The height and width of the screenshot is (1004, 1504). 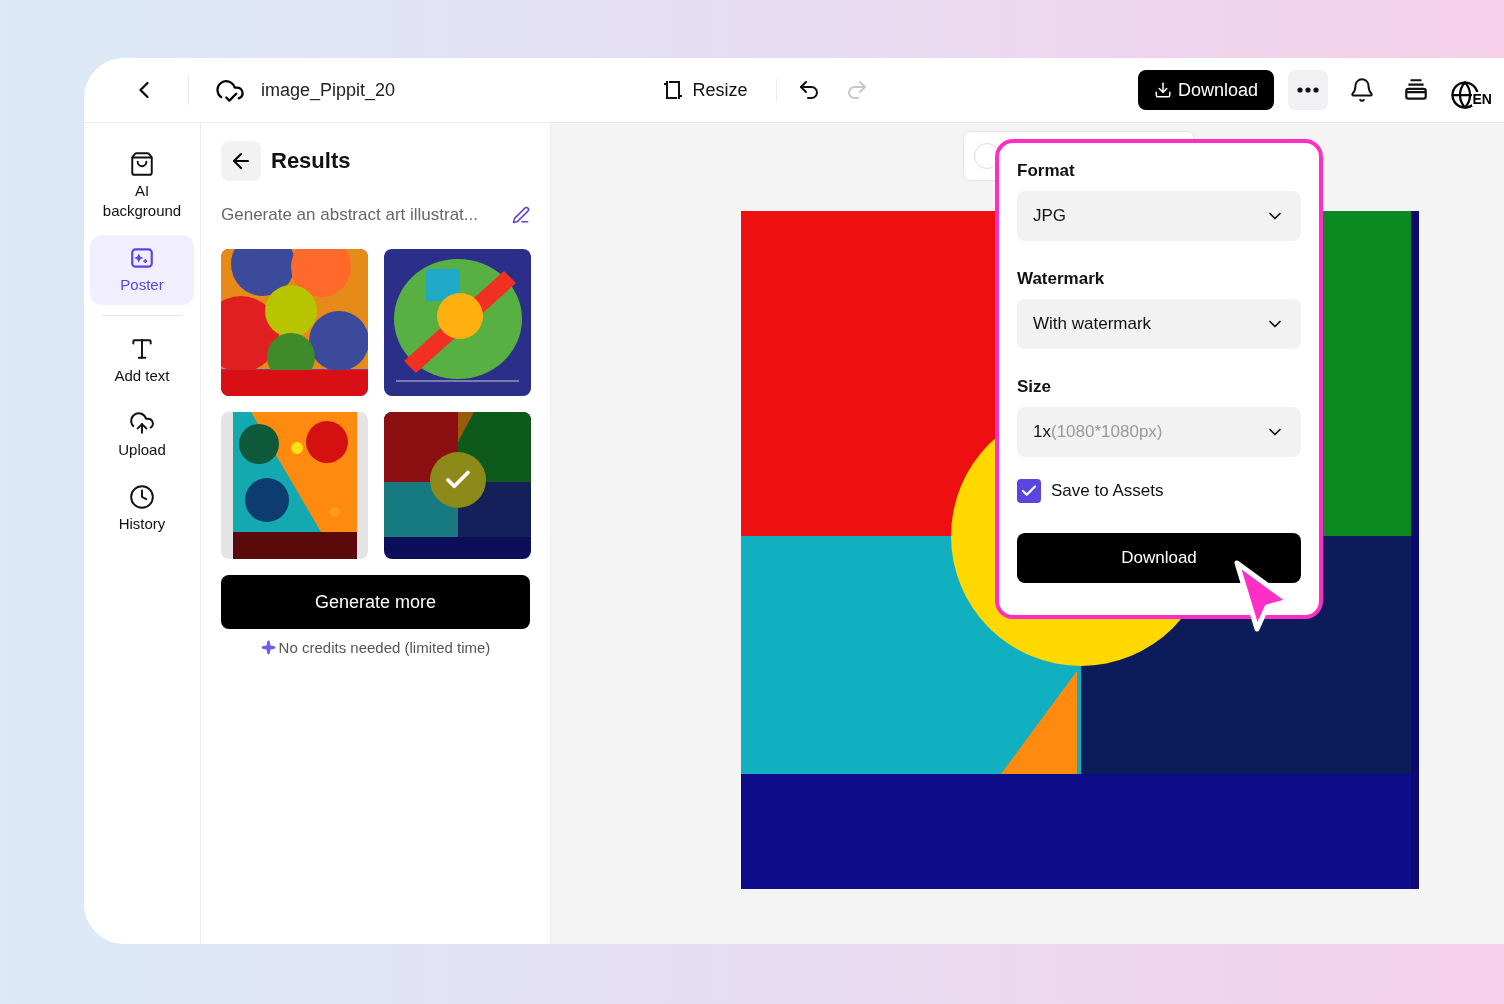 I want to click on dropdown-field: With watermark, so click(x=1159, y=324).